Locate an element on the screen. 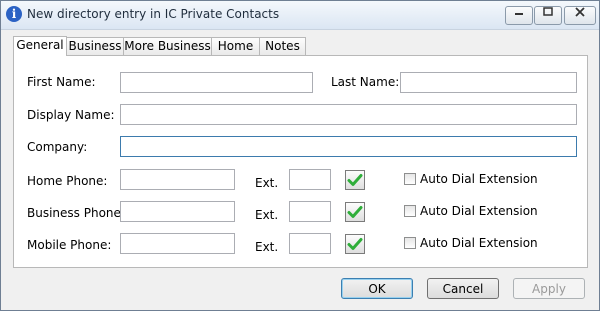  company-input is located at coordinates (348, 146).